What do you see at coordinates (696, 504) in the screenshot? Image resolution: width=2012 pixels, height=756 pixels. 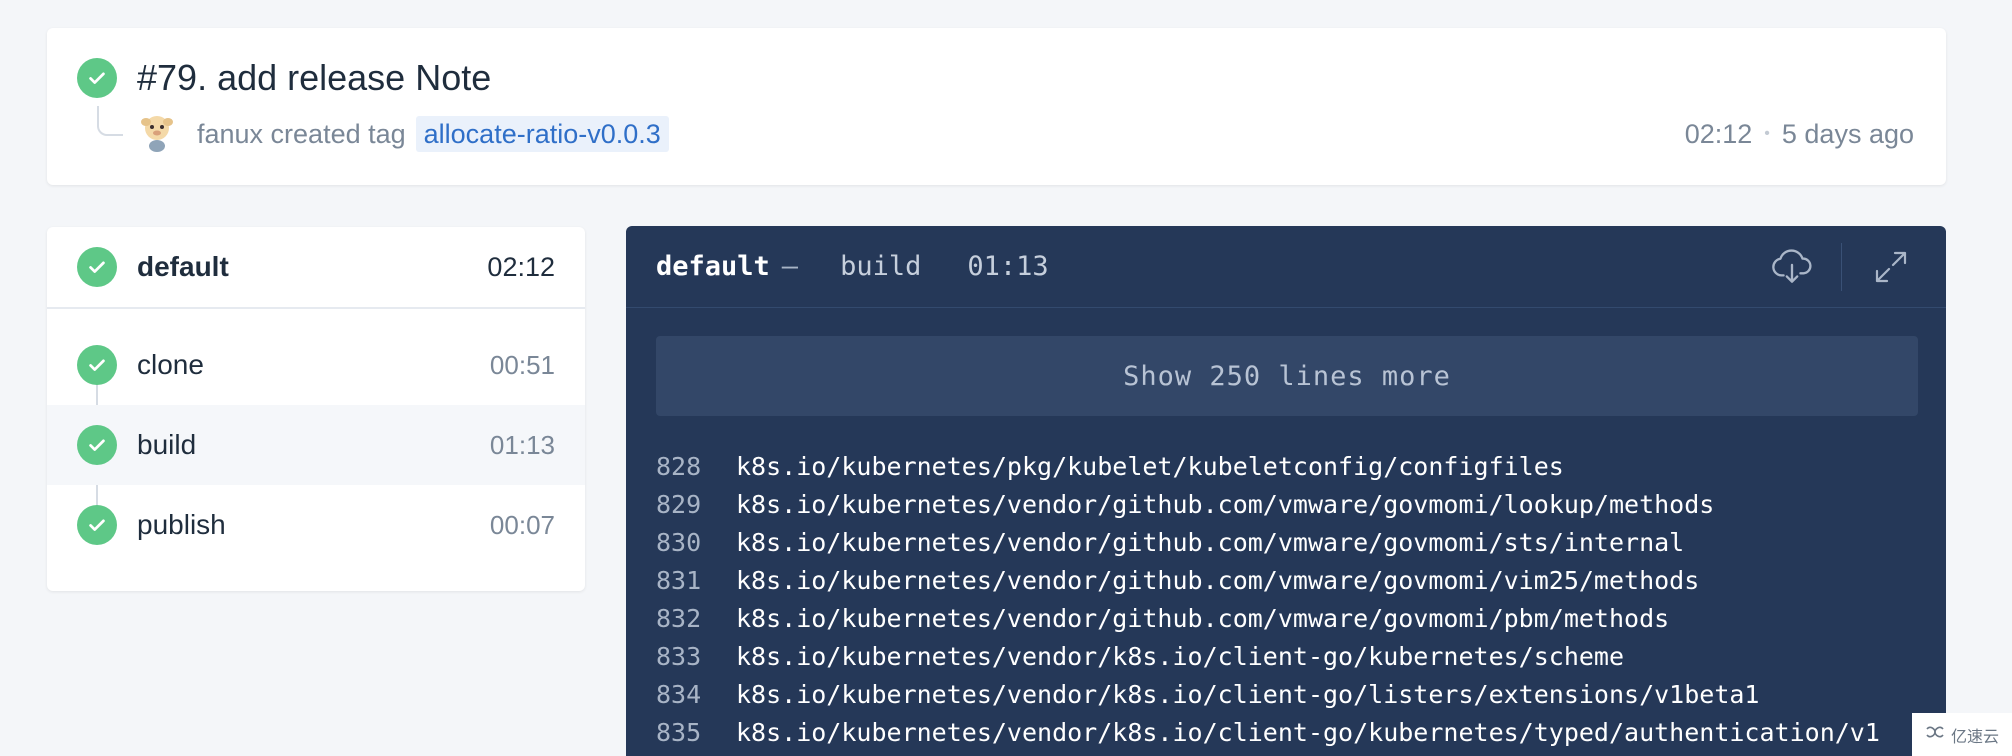 I see `line-number: 829` at bounding box center [696, 504].